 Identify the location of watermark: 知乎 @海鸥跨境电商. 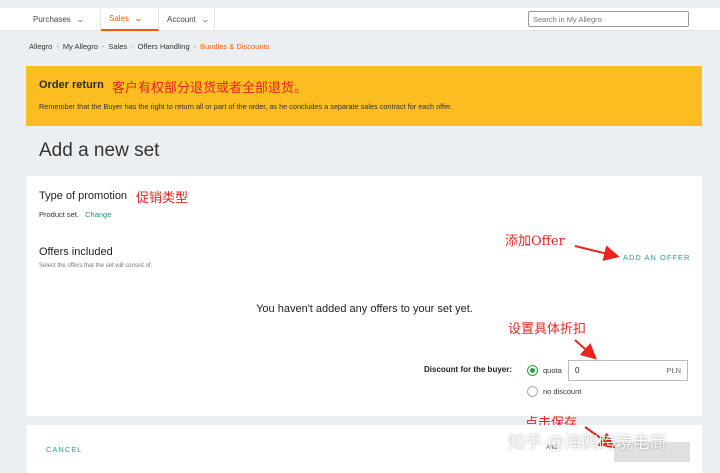
(587, 443).